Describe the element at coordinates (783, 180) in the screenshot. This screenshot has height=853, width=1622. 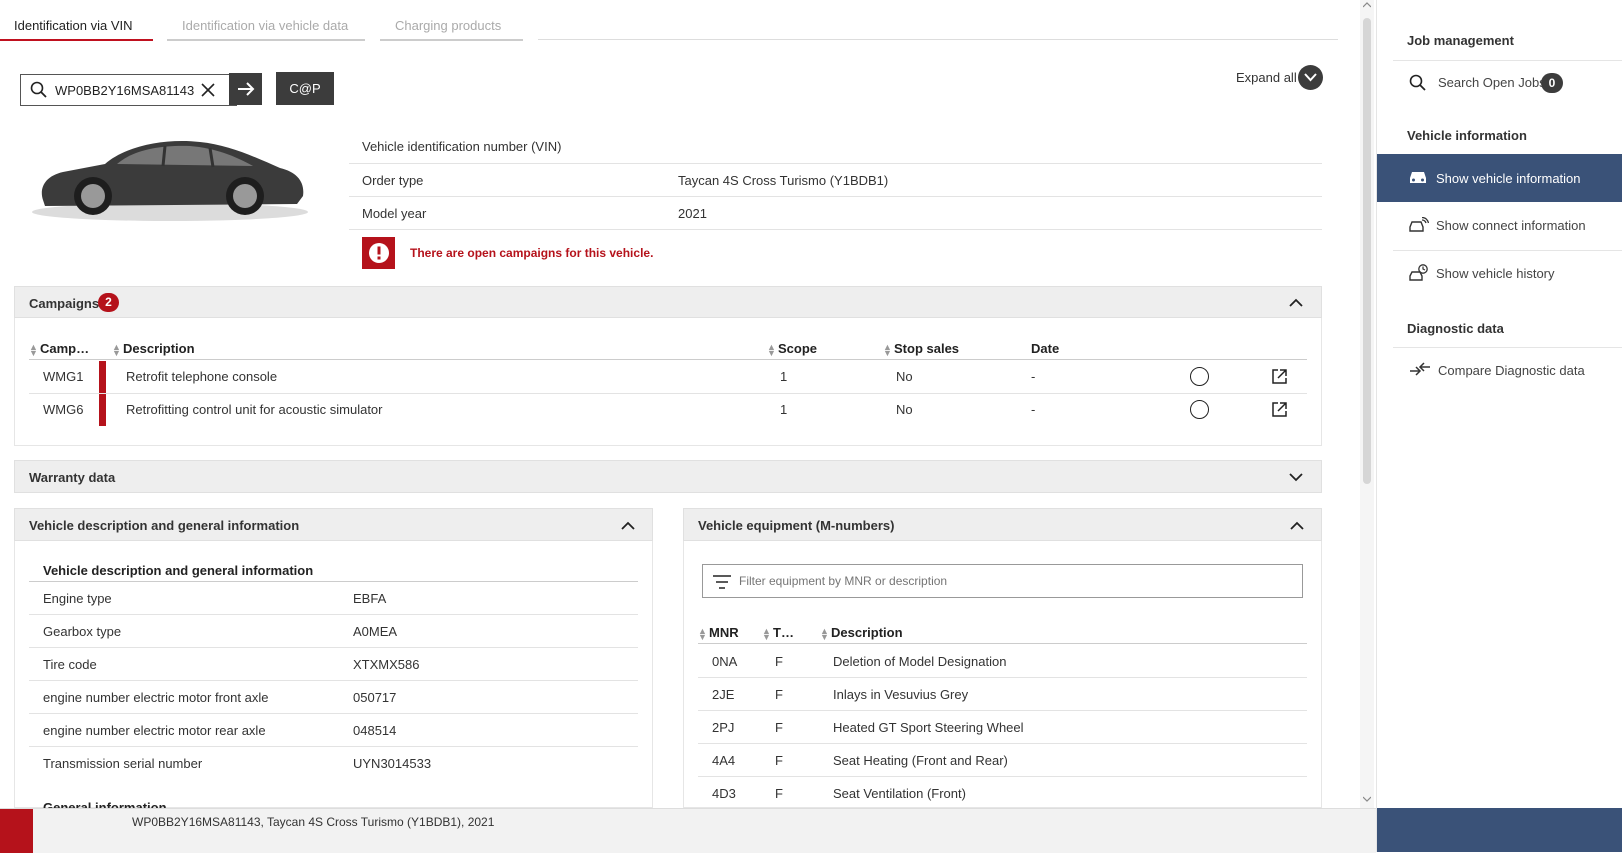
I see `order-type-value: Taycan 4S Cross Turismo (Y1BDB1)` at that location.